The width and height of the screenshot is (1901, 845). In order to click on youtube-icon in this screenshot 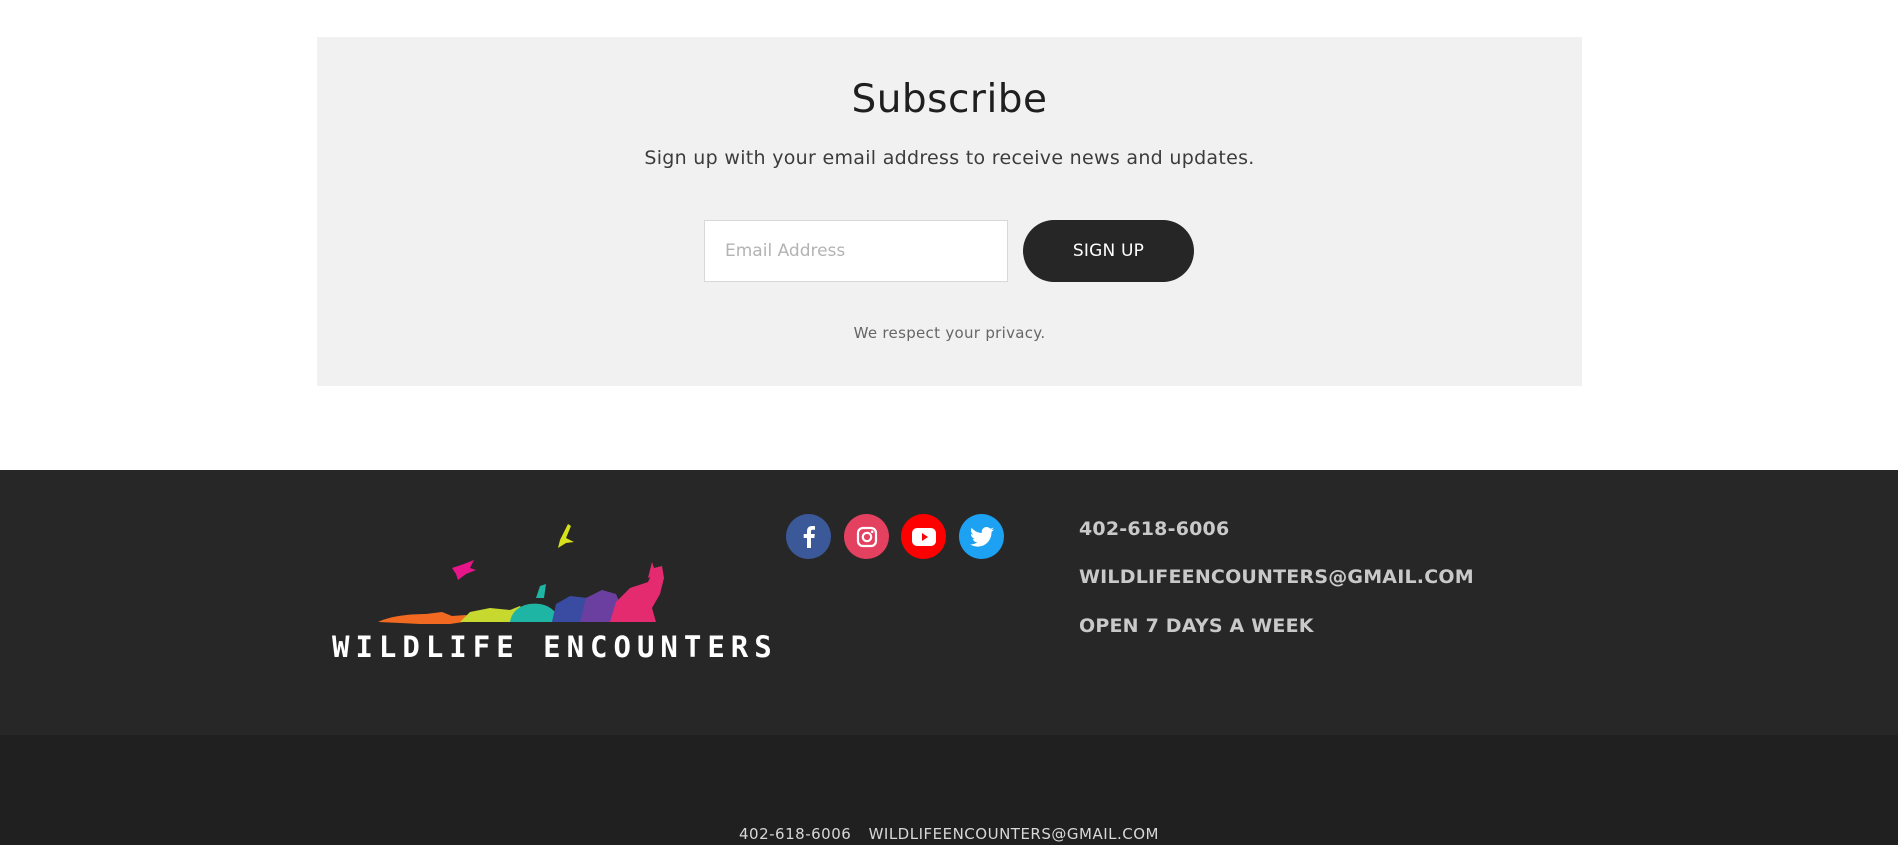, I will do `click(923, 536)`.